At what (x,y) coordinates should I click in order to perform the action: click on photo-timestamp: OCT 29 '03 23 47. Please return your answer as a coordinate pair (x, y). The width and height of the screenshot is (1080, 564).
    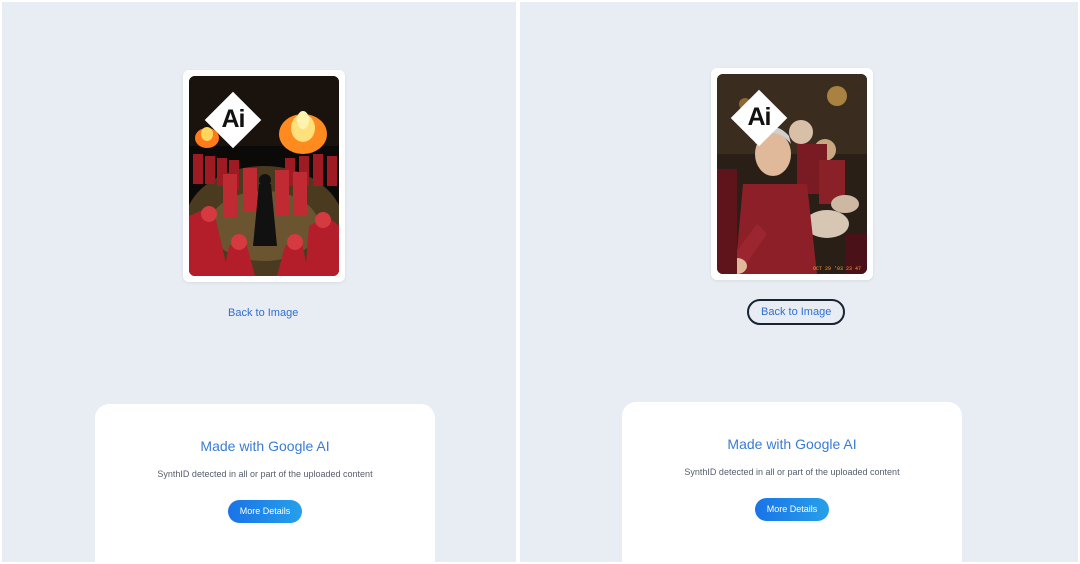
    Looking at the image, I should click on (837, 269).